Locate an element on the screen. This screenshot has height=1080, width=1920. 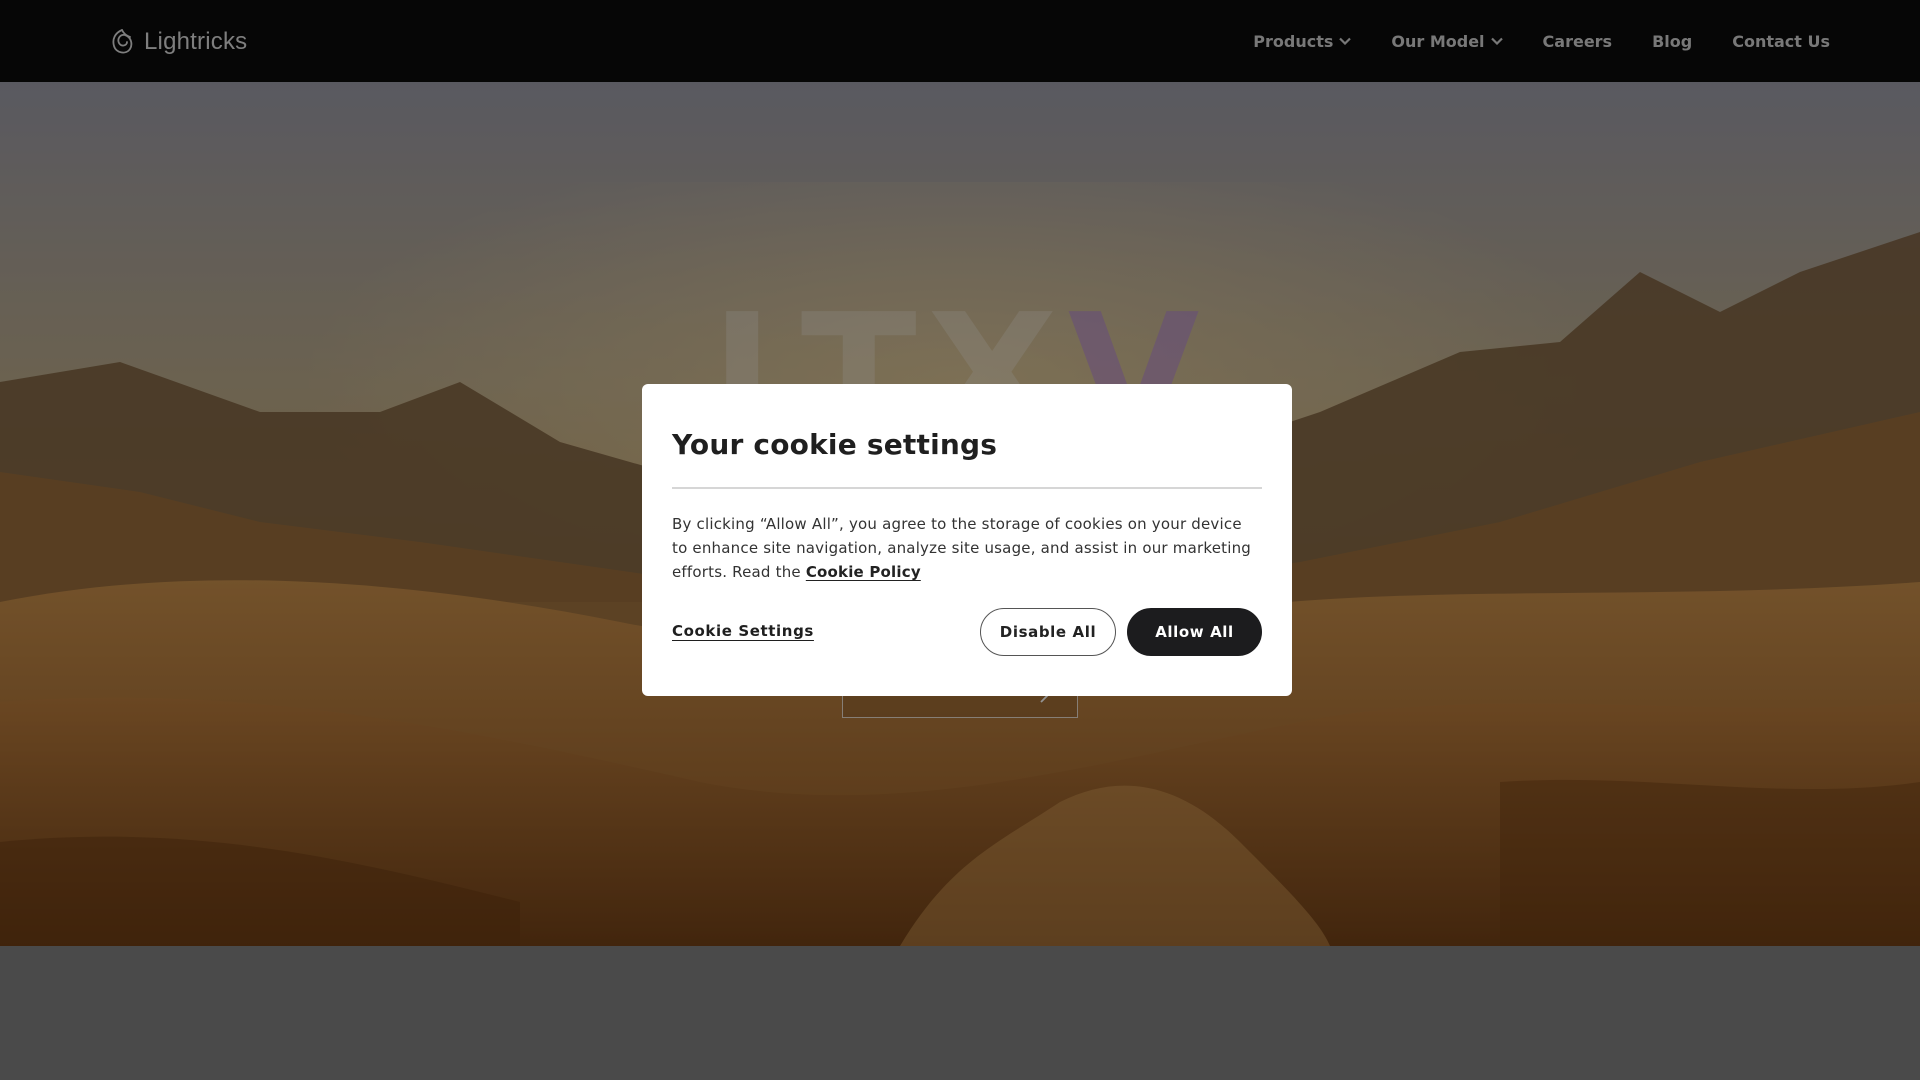
cookie-policy-link: Cookie Policy is located at coordinates (863, 572).